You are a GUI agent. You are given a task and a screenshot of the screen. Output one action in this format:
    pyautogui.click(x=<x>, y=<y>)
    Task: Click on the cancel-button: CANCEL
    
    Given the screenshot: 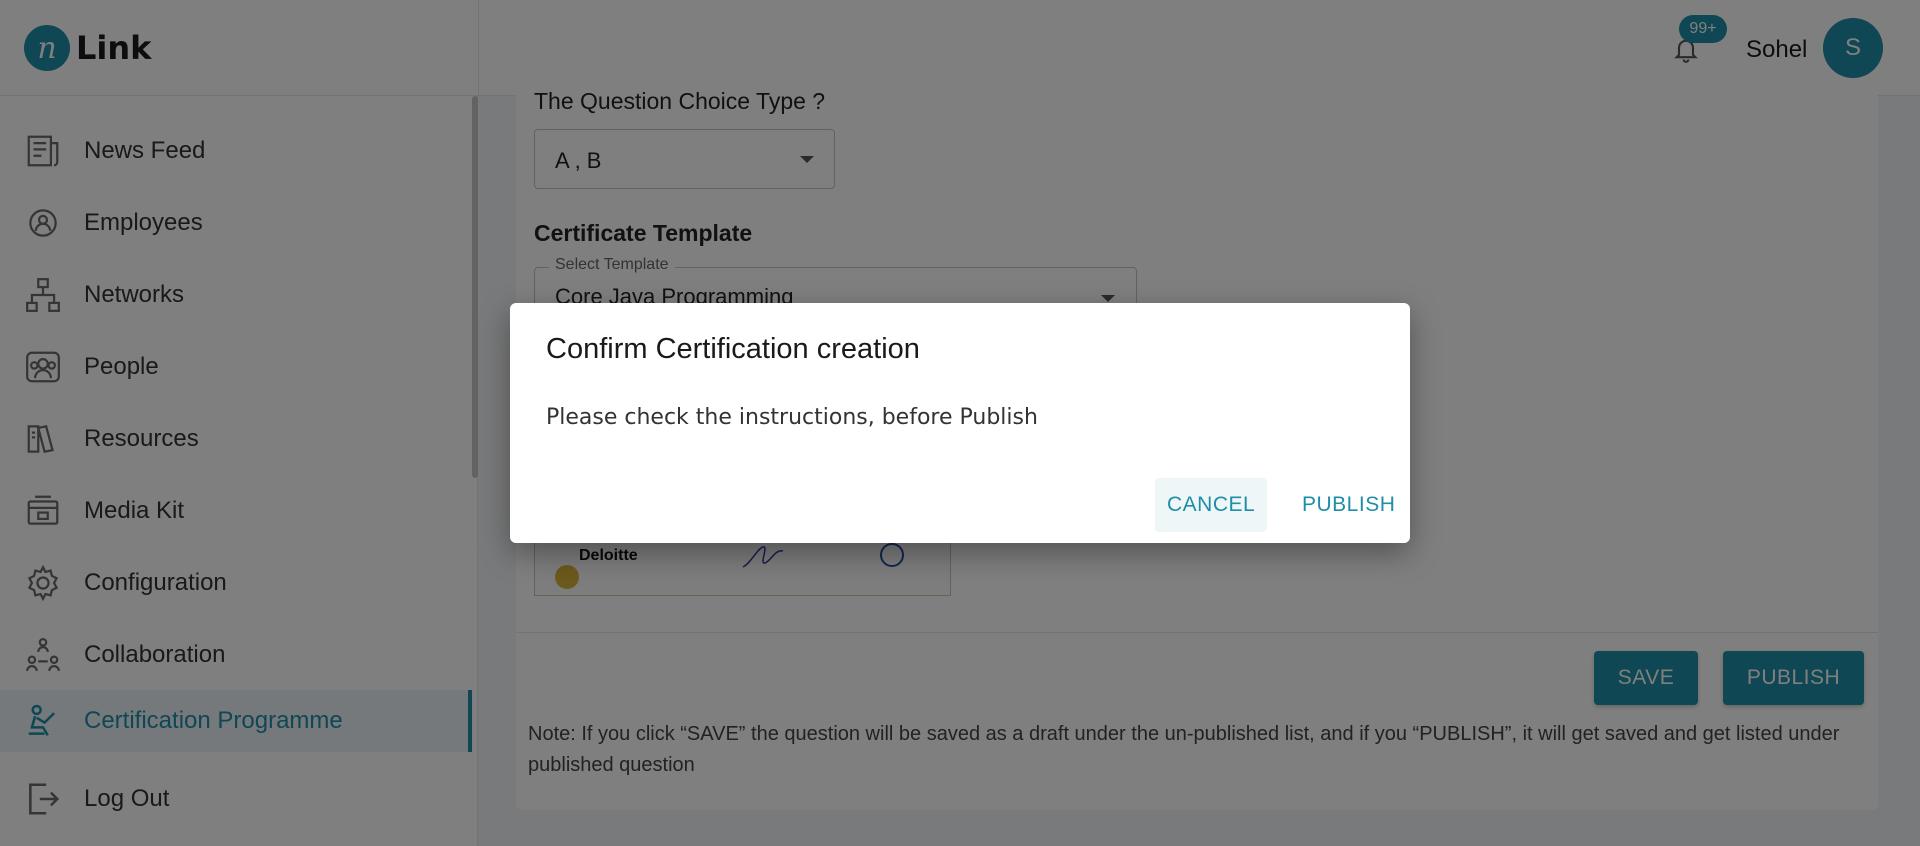 What is the action you would take?
    pyautogui.click(x=1211, y=505)
    